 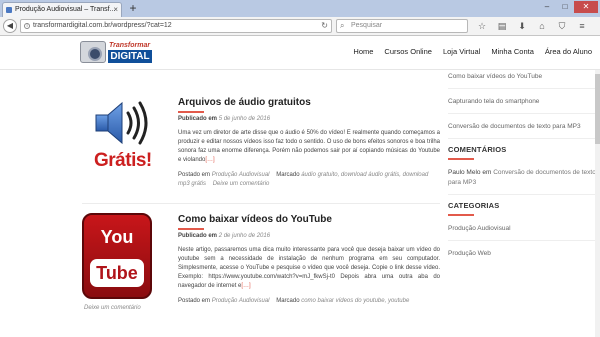 I want to click on star-icon: ☆, so click(x=482, y=26).